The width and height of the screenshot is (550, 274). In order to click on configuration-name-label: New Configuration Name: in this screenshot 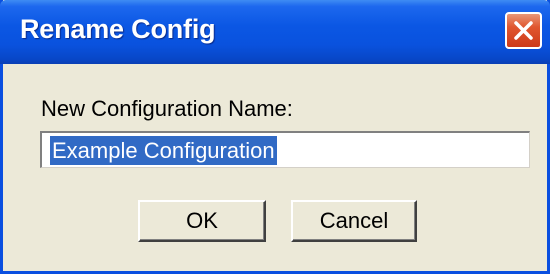, I will do `click(167, 108)`.